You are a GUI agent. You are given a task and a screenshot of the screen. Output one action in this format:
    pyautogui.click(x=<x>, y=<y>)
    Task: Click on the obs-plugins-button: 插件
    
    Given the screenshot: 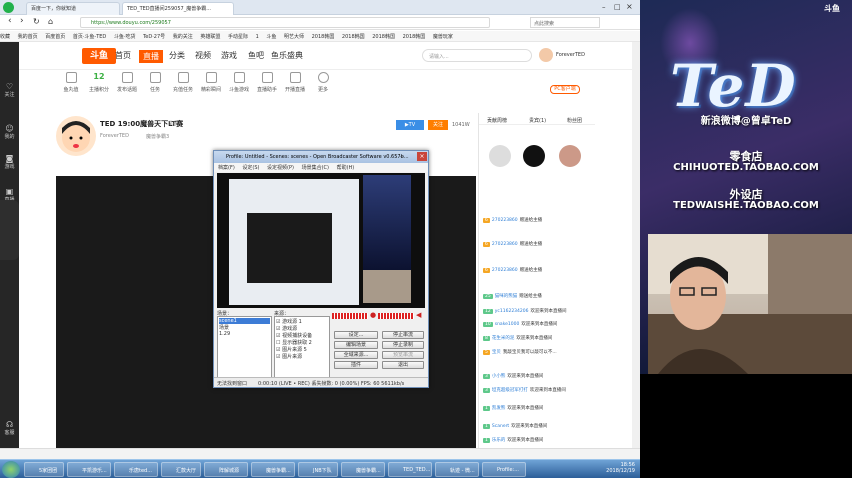 What is the action you would take?
    pyautogui.click(x=356, y=365)
    